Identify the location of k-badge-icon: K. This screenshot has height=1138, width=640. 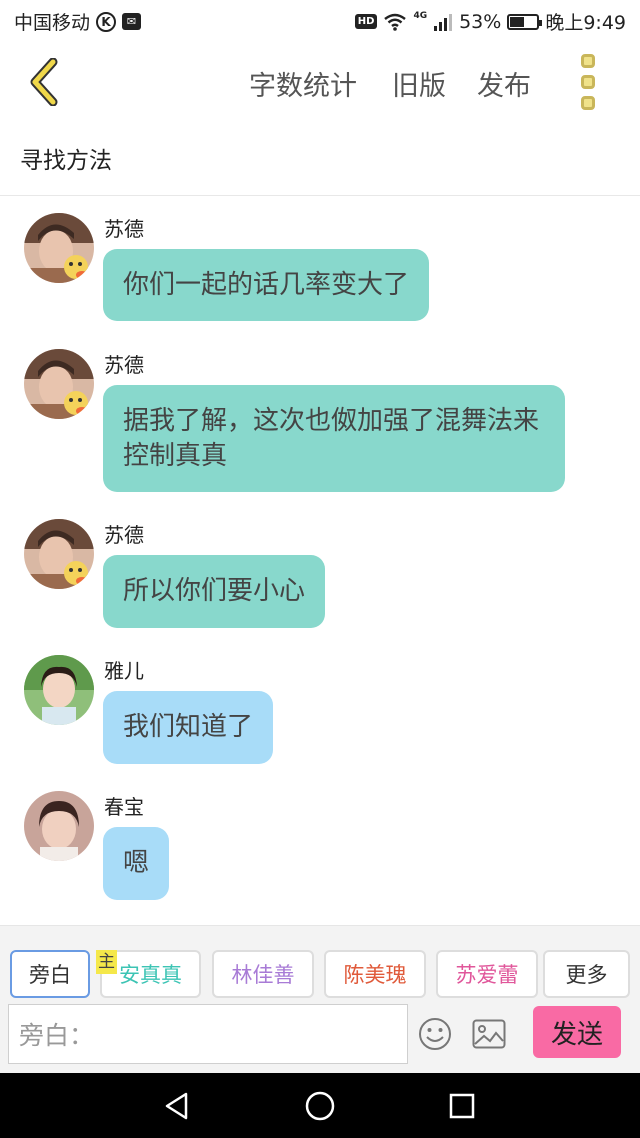
(106, 21).